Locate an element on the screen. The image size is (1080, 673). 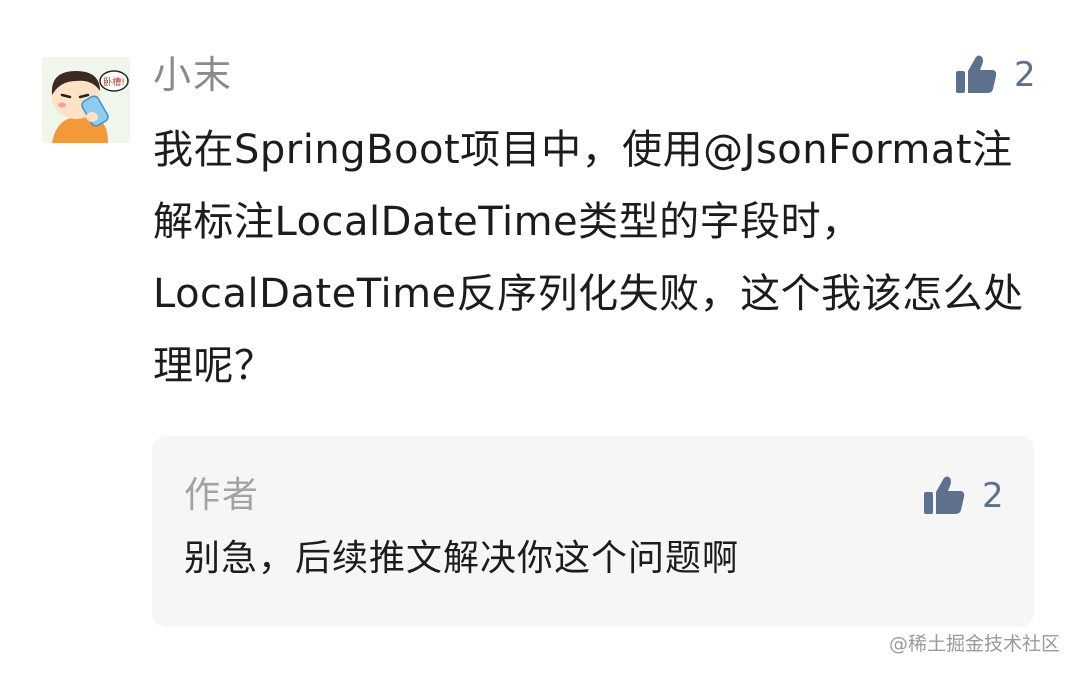
reply-text: 别急，后续推文解决你这个问题啊 is located at coordinates (462, 558).